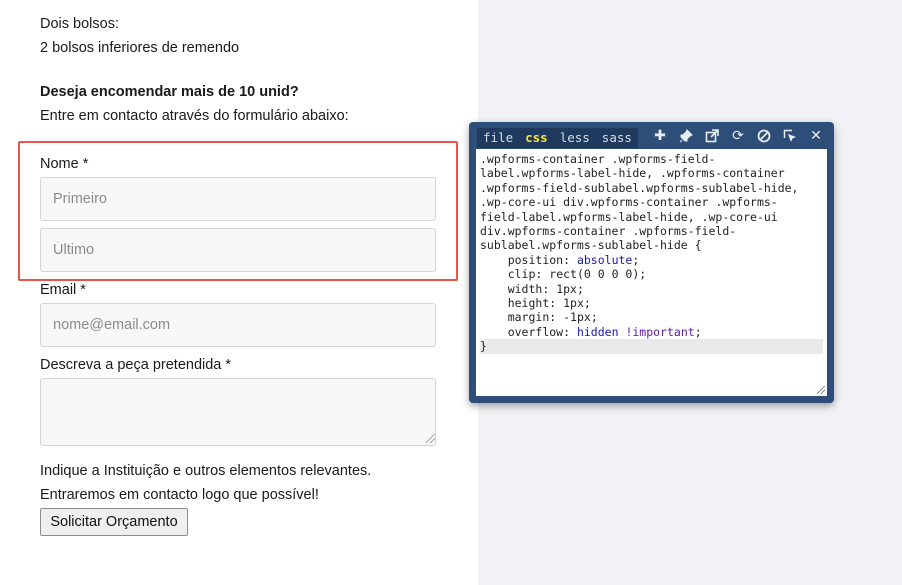  What do you see at coordinates (790, 136) in the screenshot?
I see `inspect-icon` at bounding box center [790, 136].